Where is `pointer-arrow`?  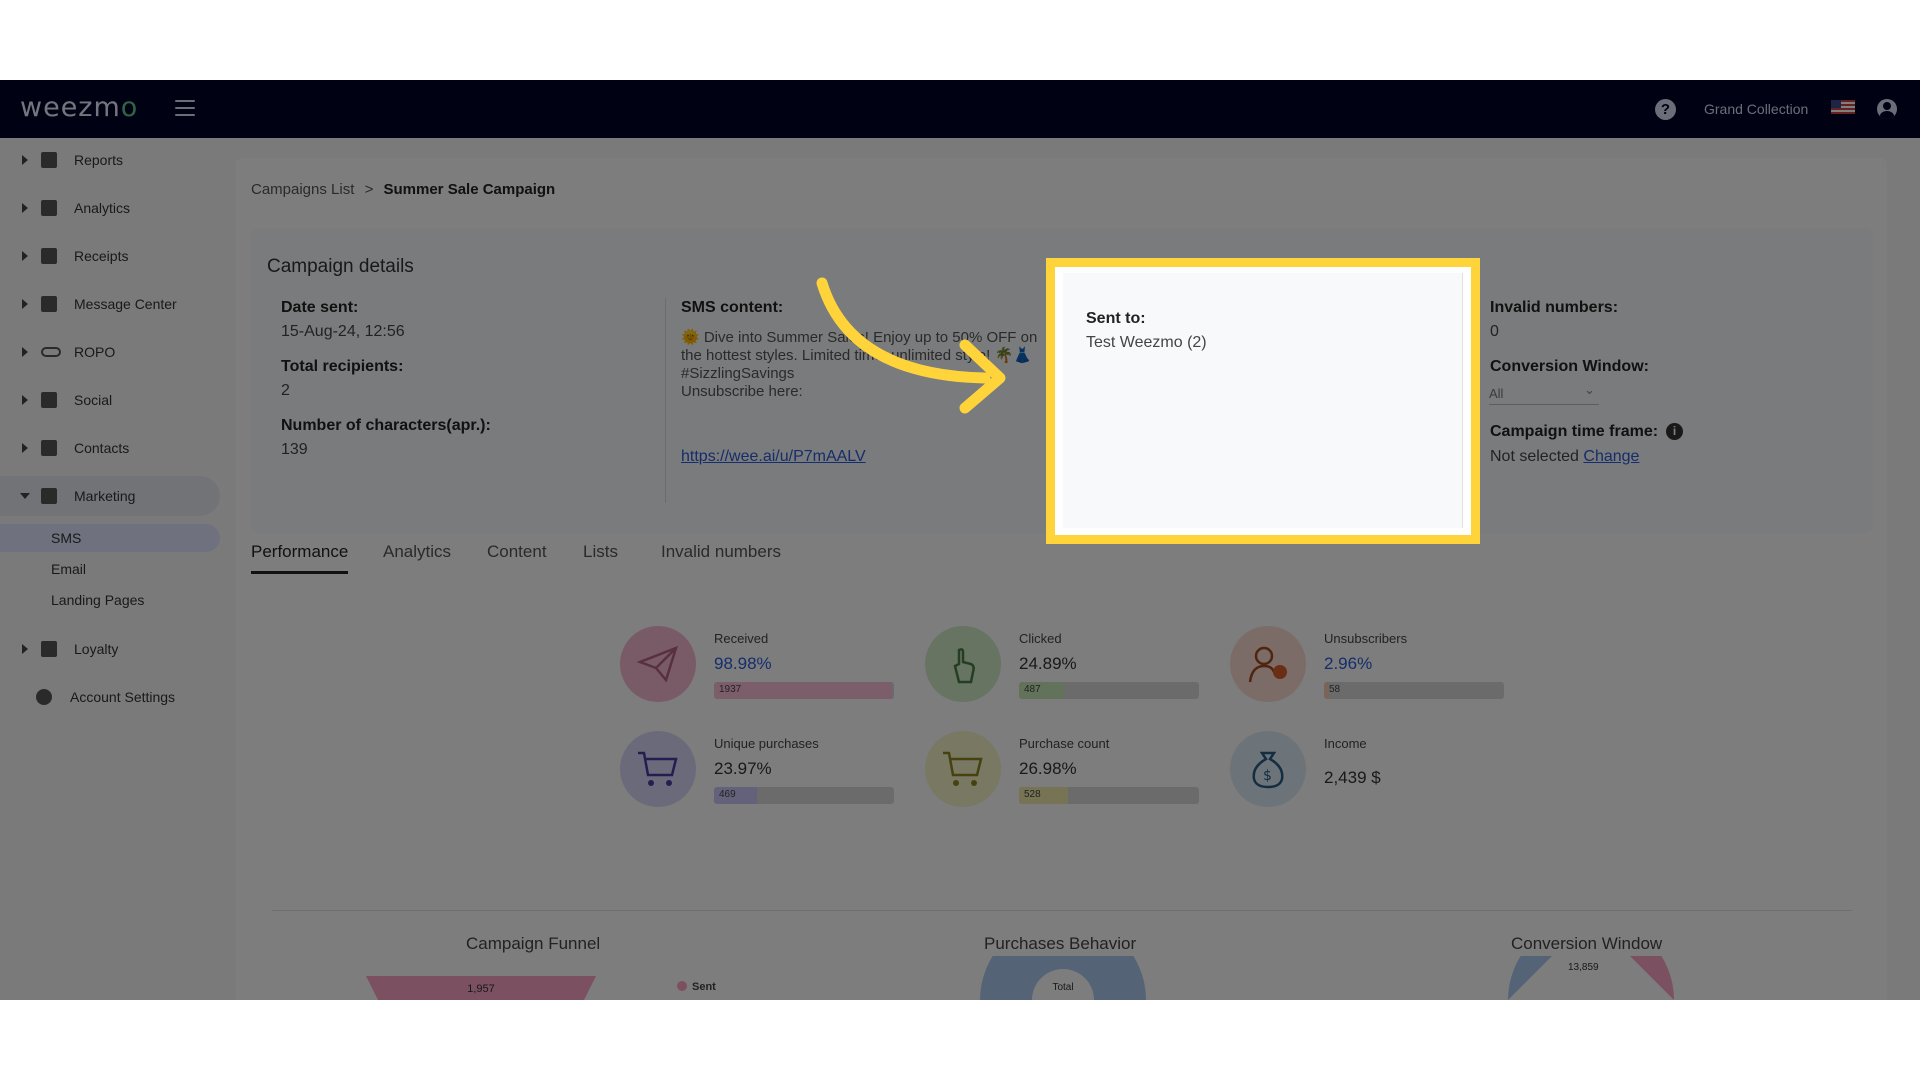
pointer-arrow is located at coordinates (911, 345).